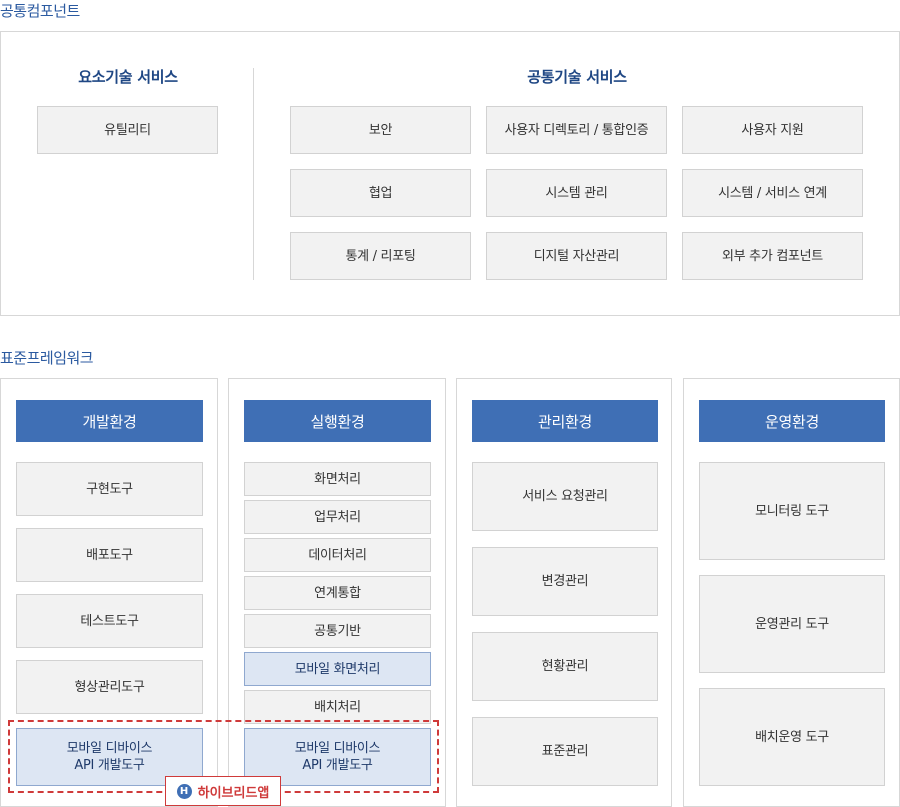 This screenshot has width=900, height=807. What do you see at coordinates (792, 737) in the screenshot?
I see `ops-item-batch-ops: 배치운영 도구` at bounding box center [792, 737].